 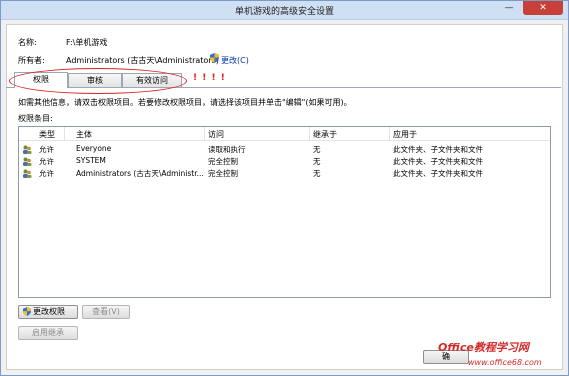 What do you see at coordinates (106, 312) in the screenshot?
I see `view-button: 查看(V)` at bounding box center [106, 312].